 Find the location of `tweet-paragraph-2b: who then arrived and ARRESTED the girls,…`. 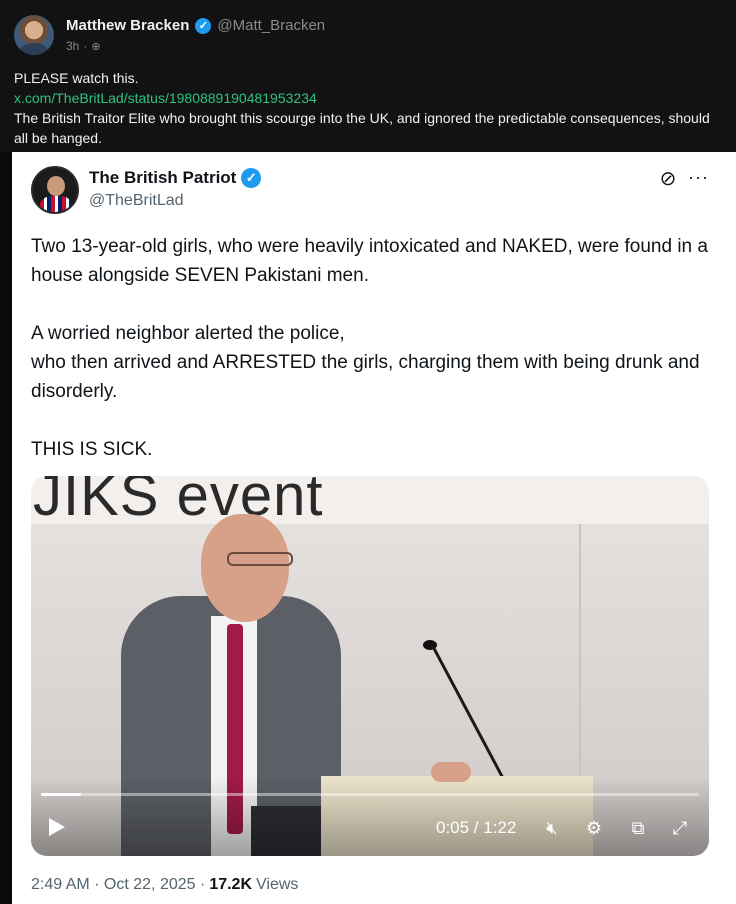

tweet-paragraph-2b: who then arrived and ARRESTED the girls,… is located at coordinates (365, 377).